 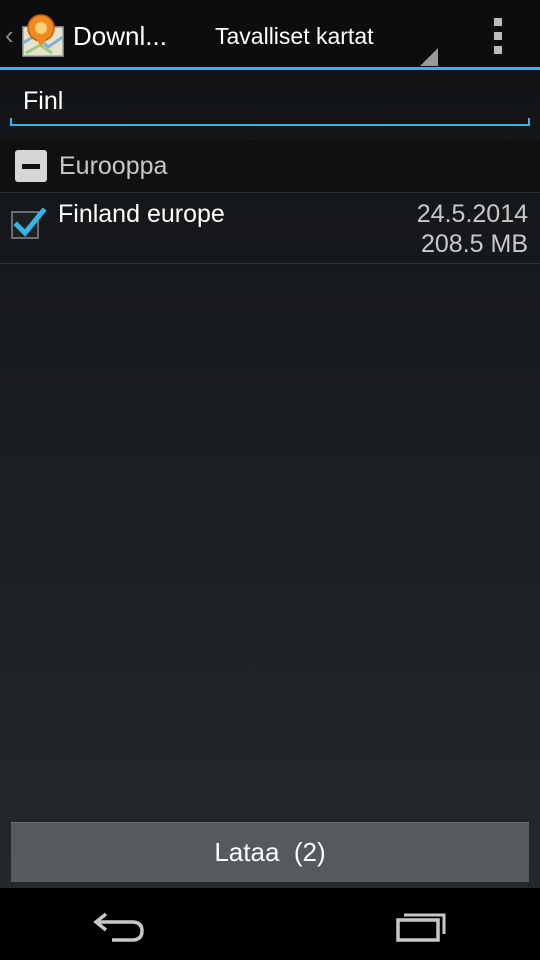 I want to click on chevron-left-icon: ‹, so click(x=11, y=35).